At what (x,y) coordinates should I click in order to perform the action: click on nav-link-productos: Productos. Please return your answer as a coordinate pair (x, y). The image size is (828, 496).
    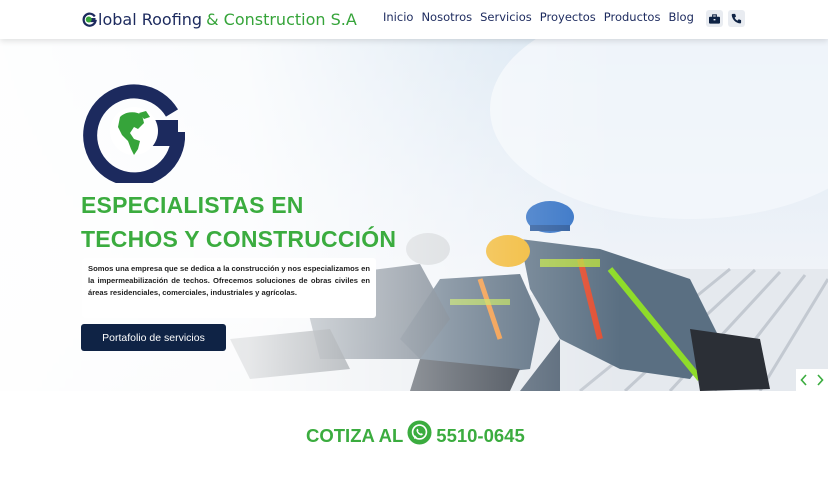
    Looking at the image, I should click on (632, 17).